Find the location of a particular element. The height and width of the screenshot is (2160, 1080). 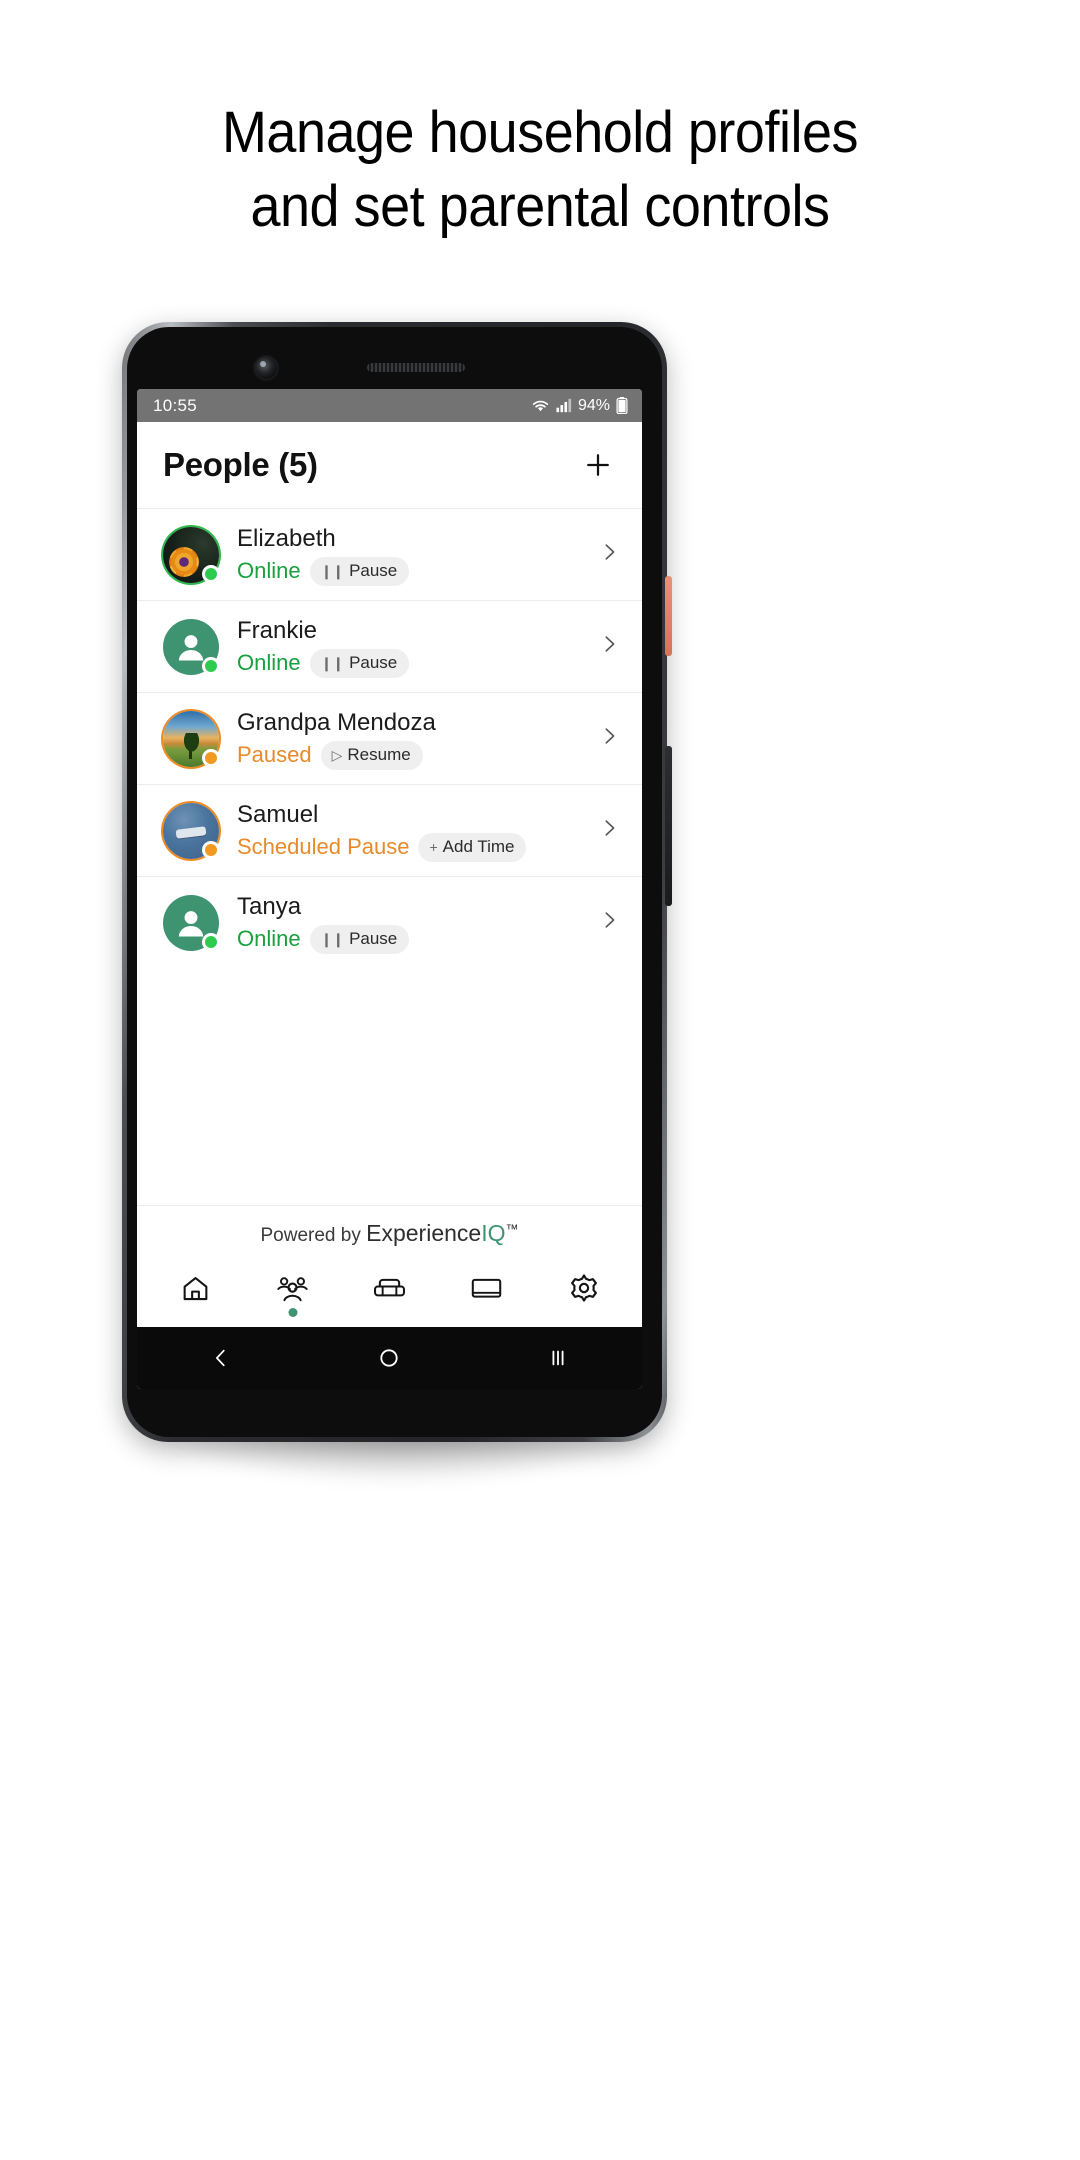

add-time-button-label: Add Time is located at coordinates (478, 846).